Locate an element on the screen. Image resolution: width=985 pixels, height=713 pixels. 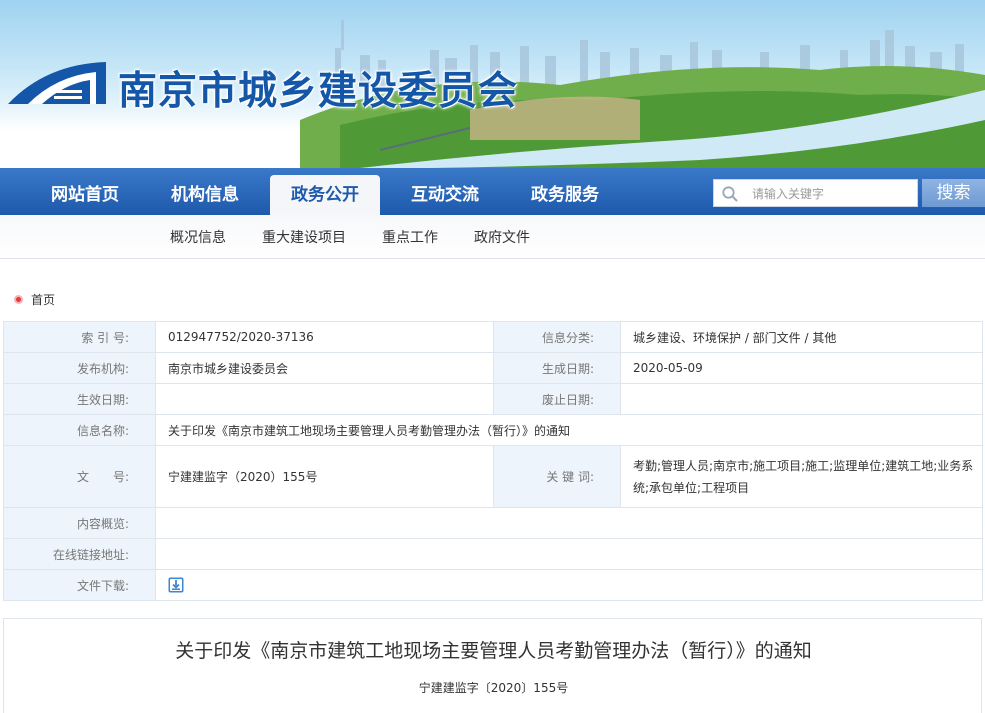
nav-services: 政务服务 is located at coordinates (565, 195).